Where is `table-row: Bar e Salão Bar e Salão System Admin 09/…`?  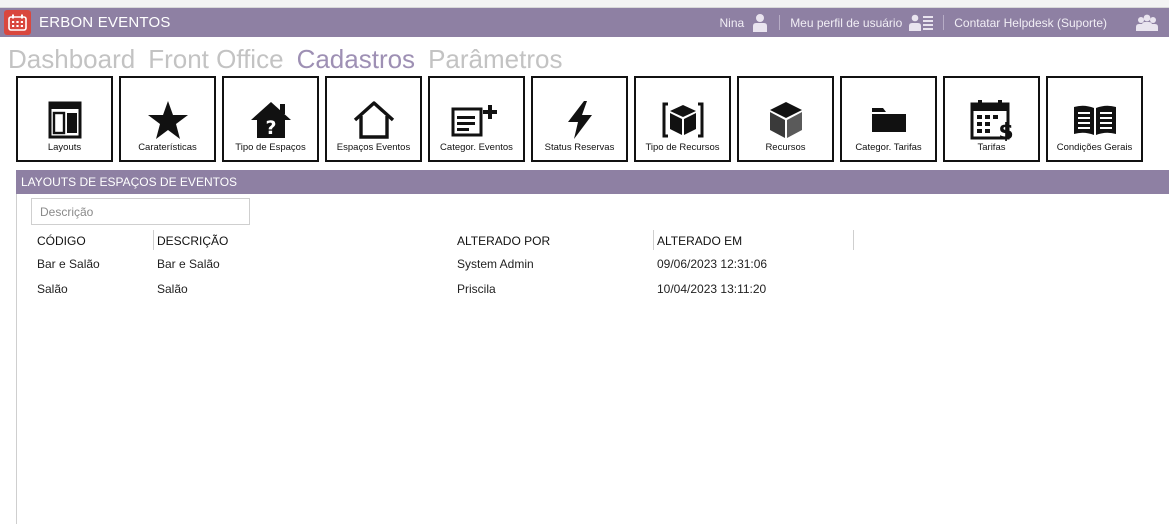
table-row: Bar e Salão Bar e Salão System Admin 09/… is located at coordinates (442, 264).